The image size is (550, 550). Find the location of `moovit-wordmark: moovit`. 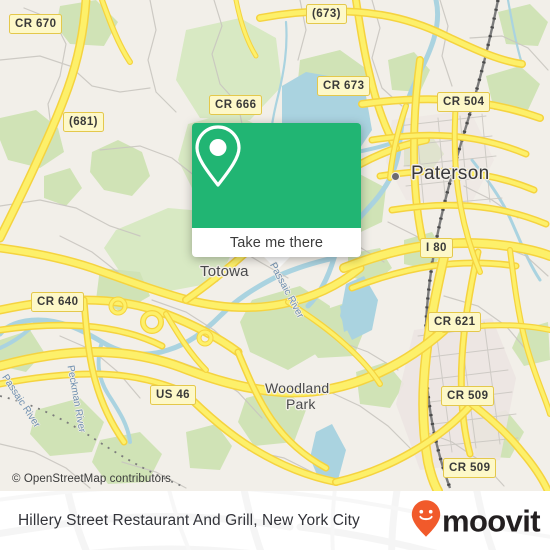

moovit-wordmark: moovit is located at coordinates (491, 520).